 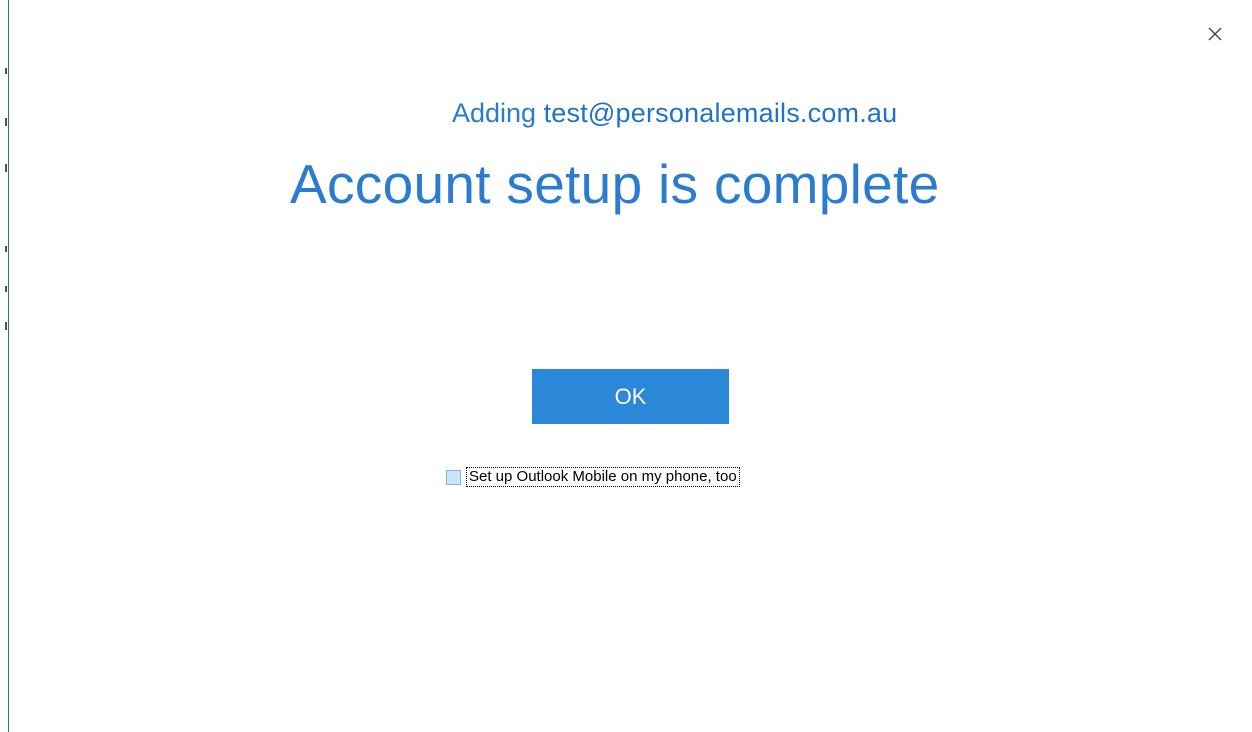 I want to click on background-window-edge, so click(x=4, y=366).